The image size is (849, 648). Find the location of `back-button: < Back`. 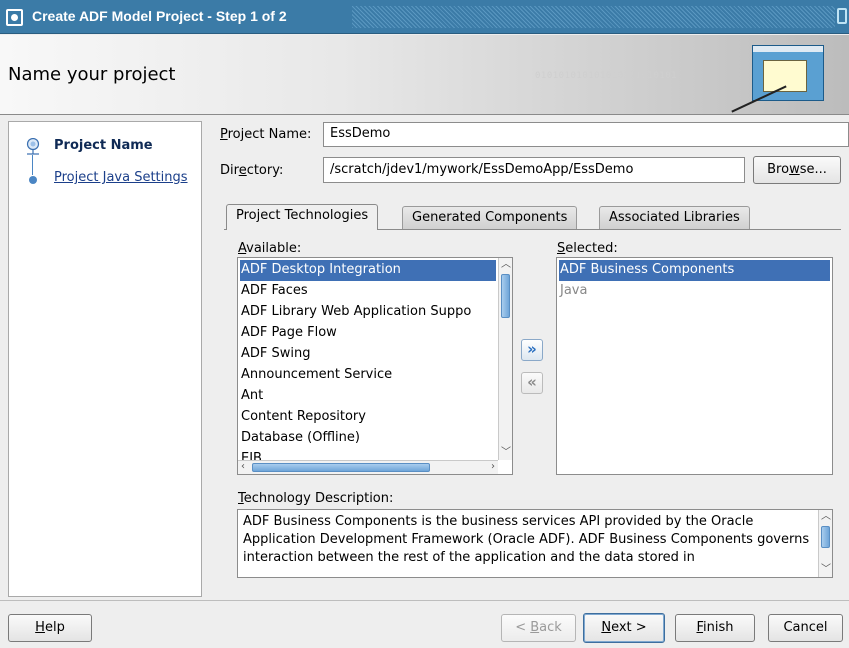

back-button: < Back is located at coordinates (538, 628).